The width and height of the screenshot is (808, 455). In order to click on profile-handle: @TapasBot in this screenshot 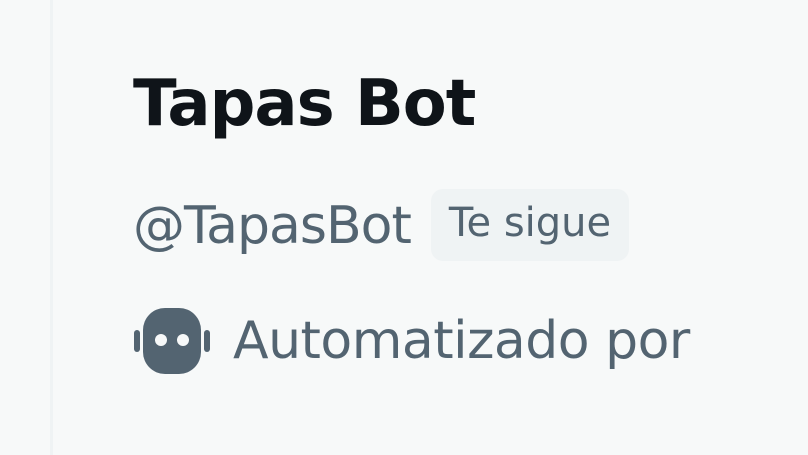, I will do `click(272, 226)`.